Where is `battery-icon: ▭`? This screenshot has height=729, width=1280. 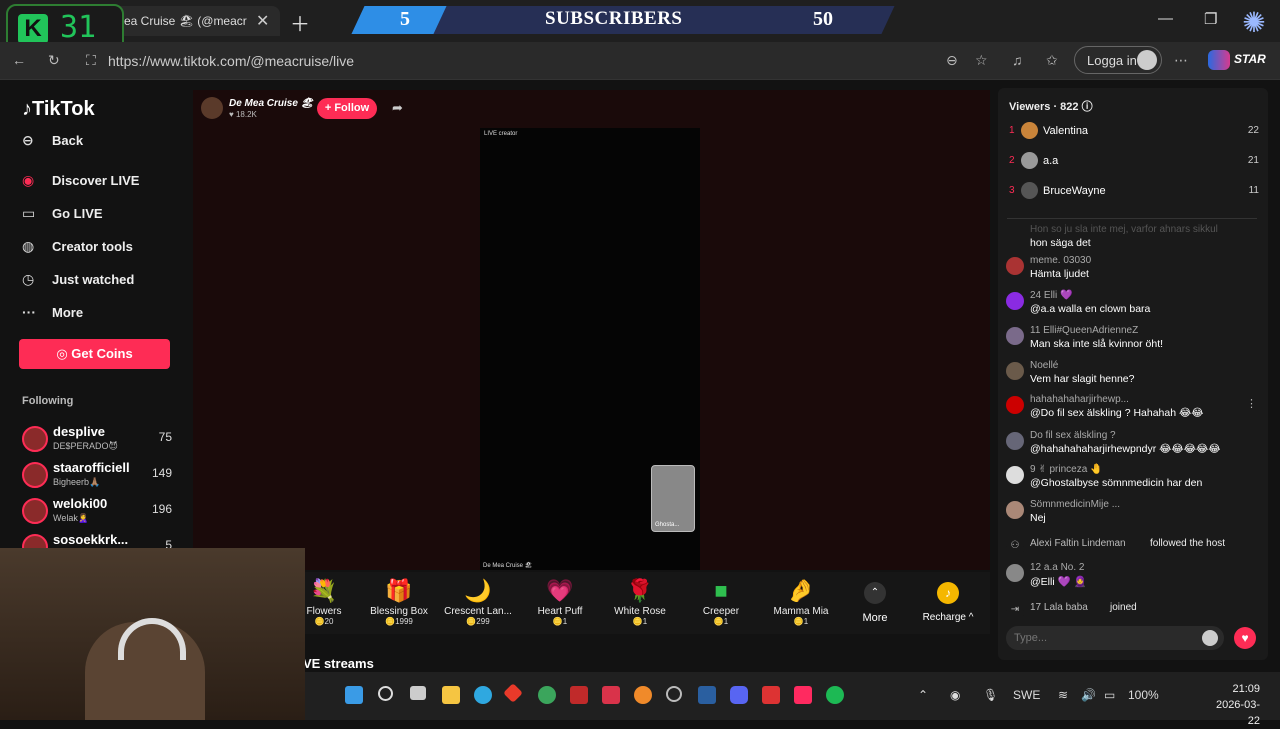 battery-icon: ▭ is located at coordinates (1109, 695).